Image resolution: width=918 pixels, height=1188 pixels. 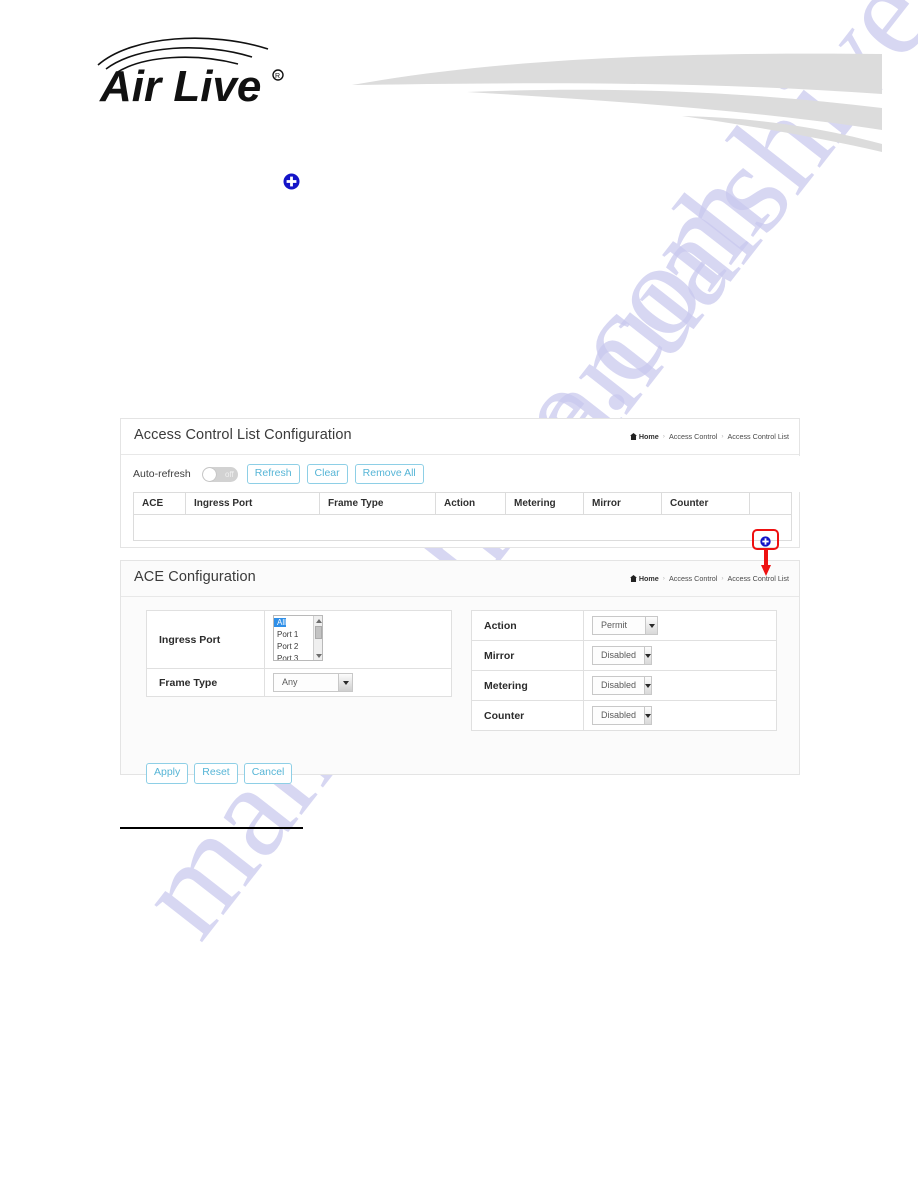 I want to click on reset-button: Reset, so click(x=216, y=773).